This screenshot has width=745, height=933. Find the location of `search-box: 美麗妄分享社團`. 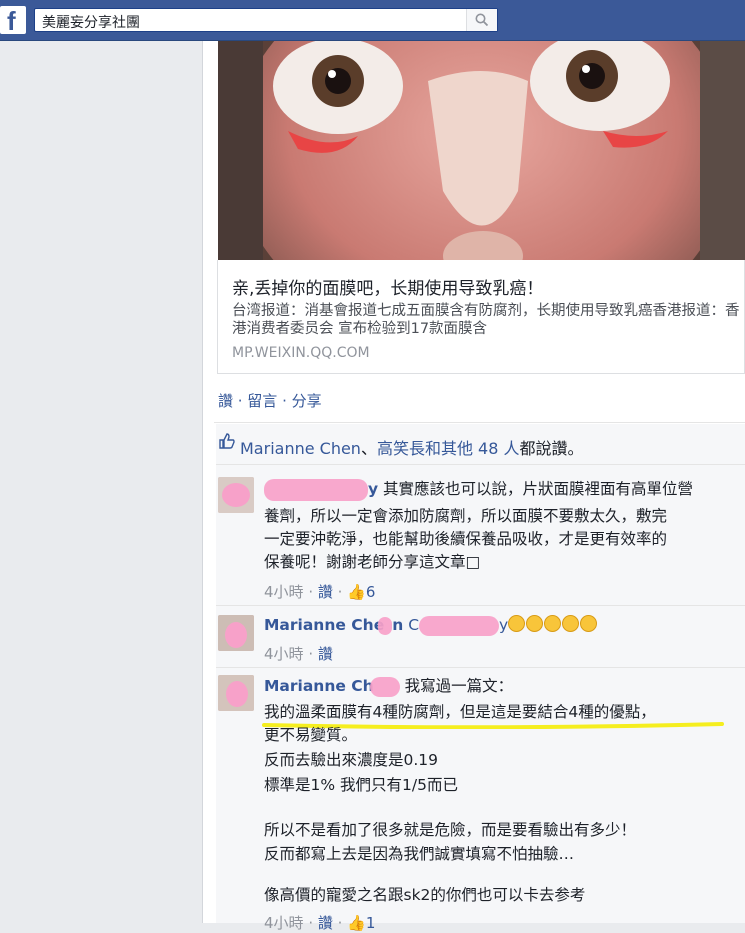

search-box: 美麗妄分享社團 is located at coordinates (266, 20).